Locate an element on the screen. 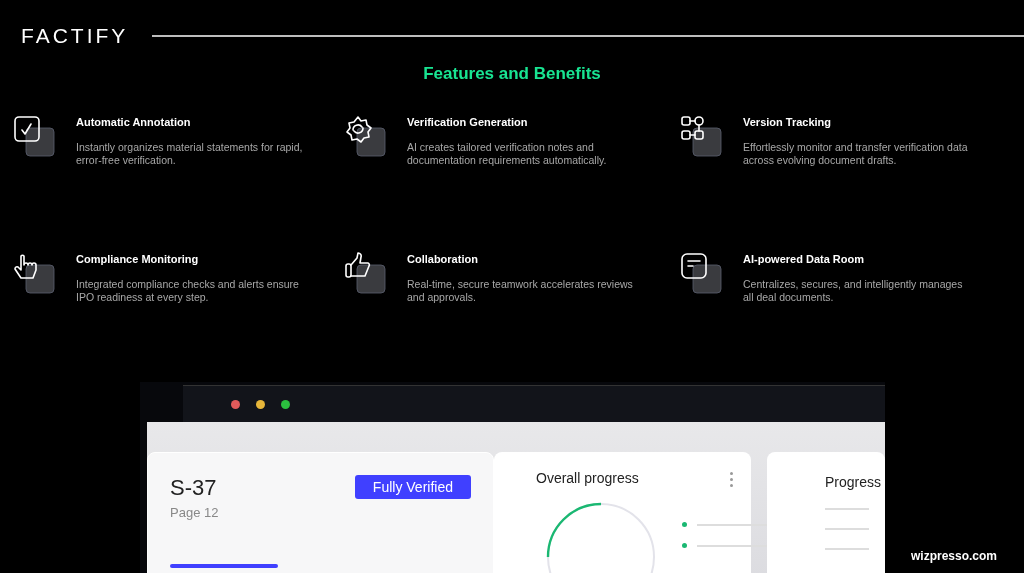  page-label: Page 12 is located at coordinates (194, 512).